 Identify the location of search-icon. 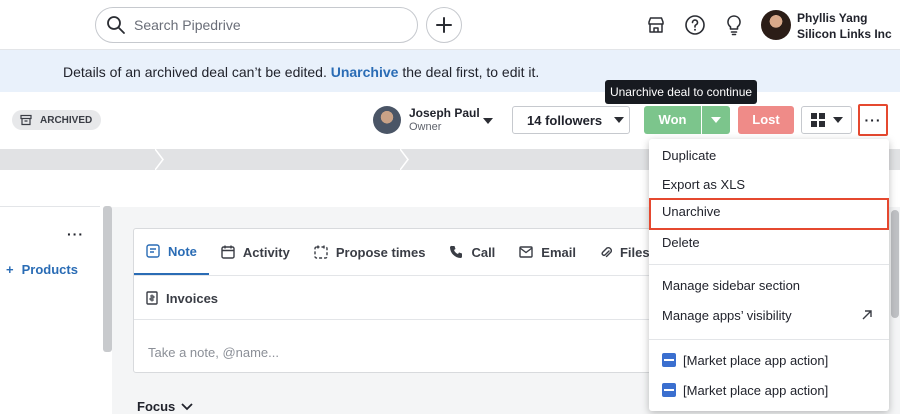
(116, 25).